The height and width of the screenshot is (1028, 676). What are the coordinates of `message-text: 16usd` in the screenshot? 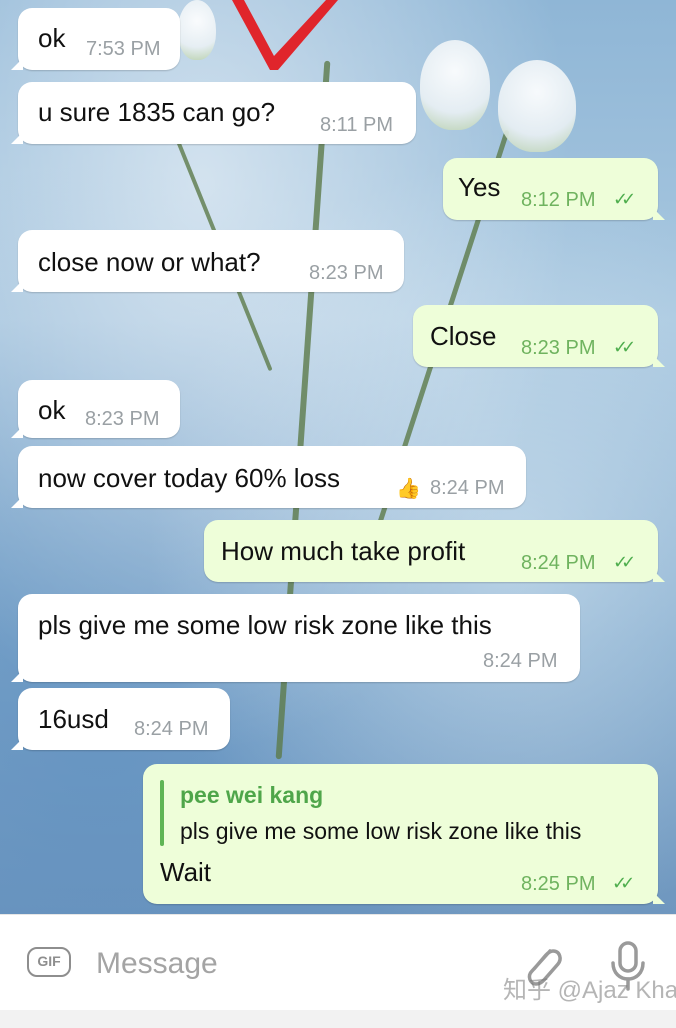 It's located at (73, 719).